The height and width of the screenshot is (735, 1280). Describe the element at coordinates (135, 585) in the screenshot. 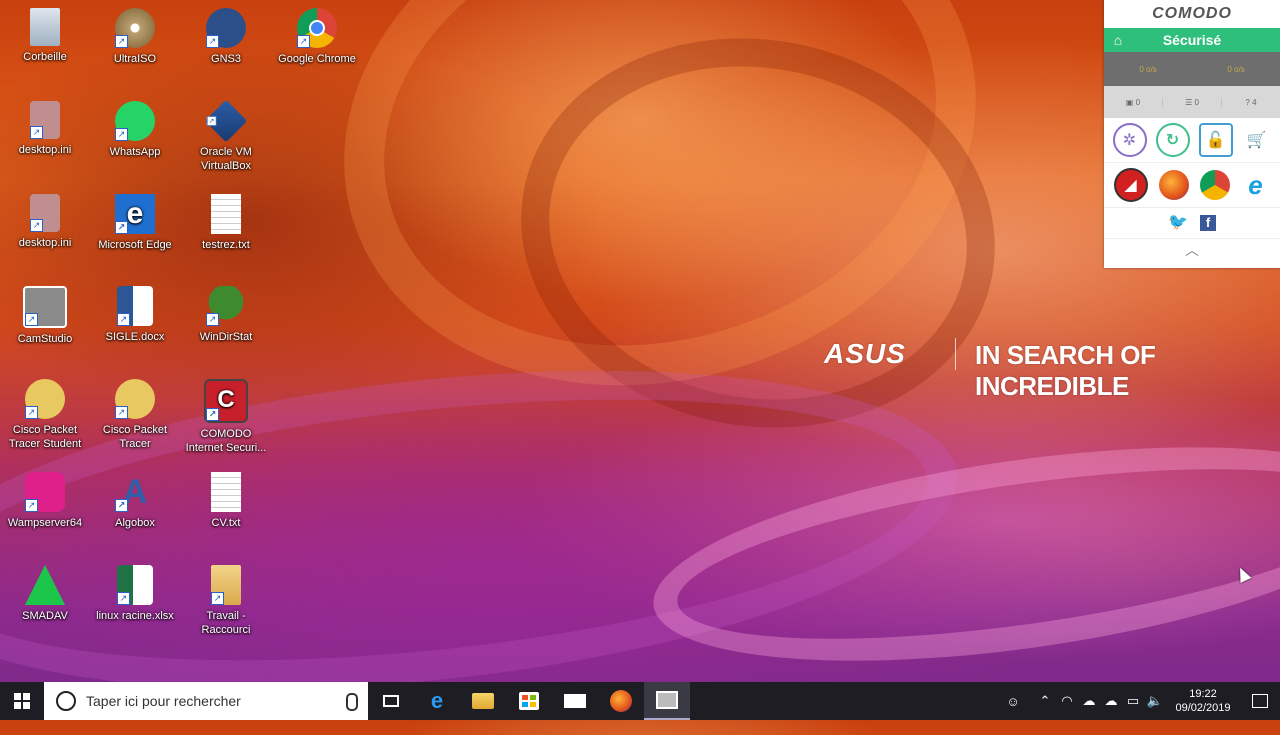

I see `excel-icon: ↗` at that location.